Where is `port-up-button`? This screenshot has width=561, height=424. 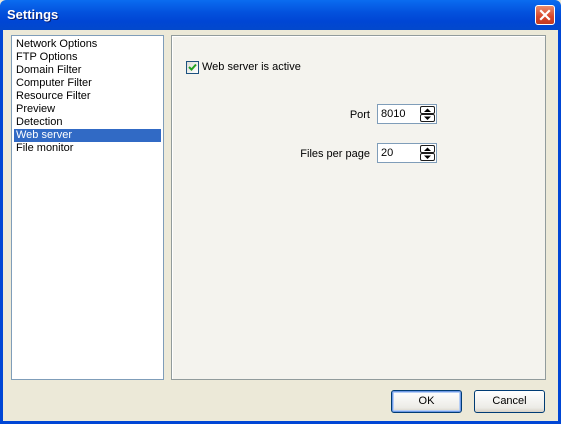
port-up-button is located at coordinates (427, 110).